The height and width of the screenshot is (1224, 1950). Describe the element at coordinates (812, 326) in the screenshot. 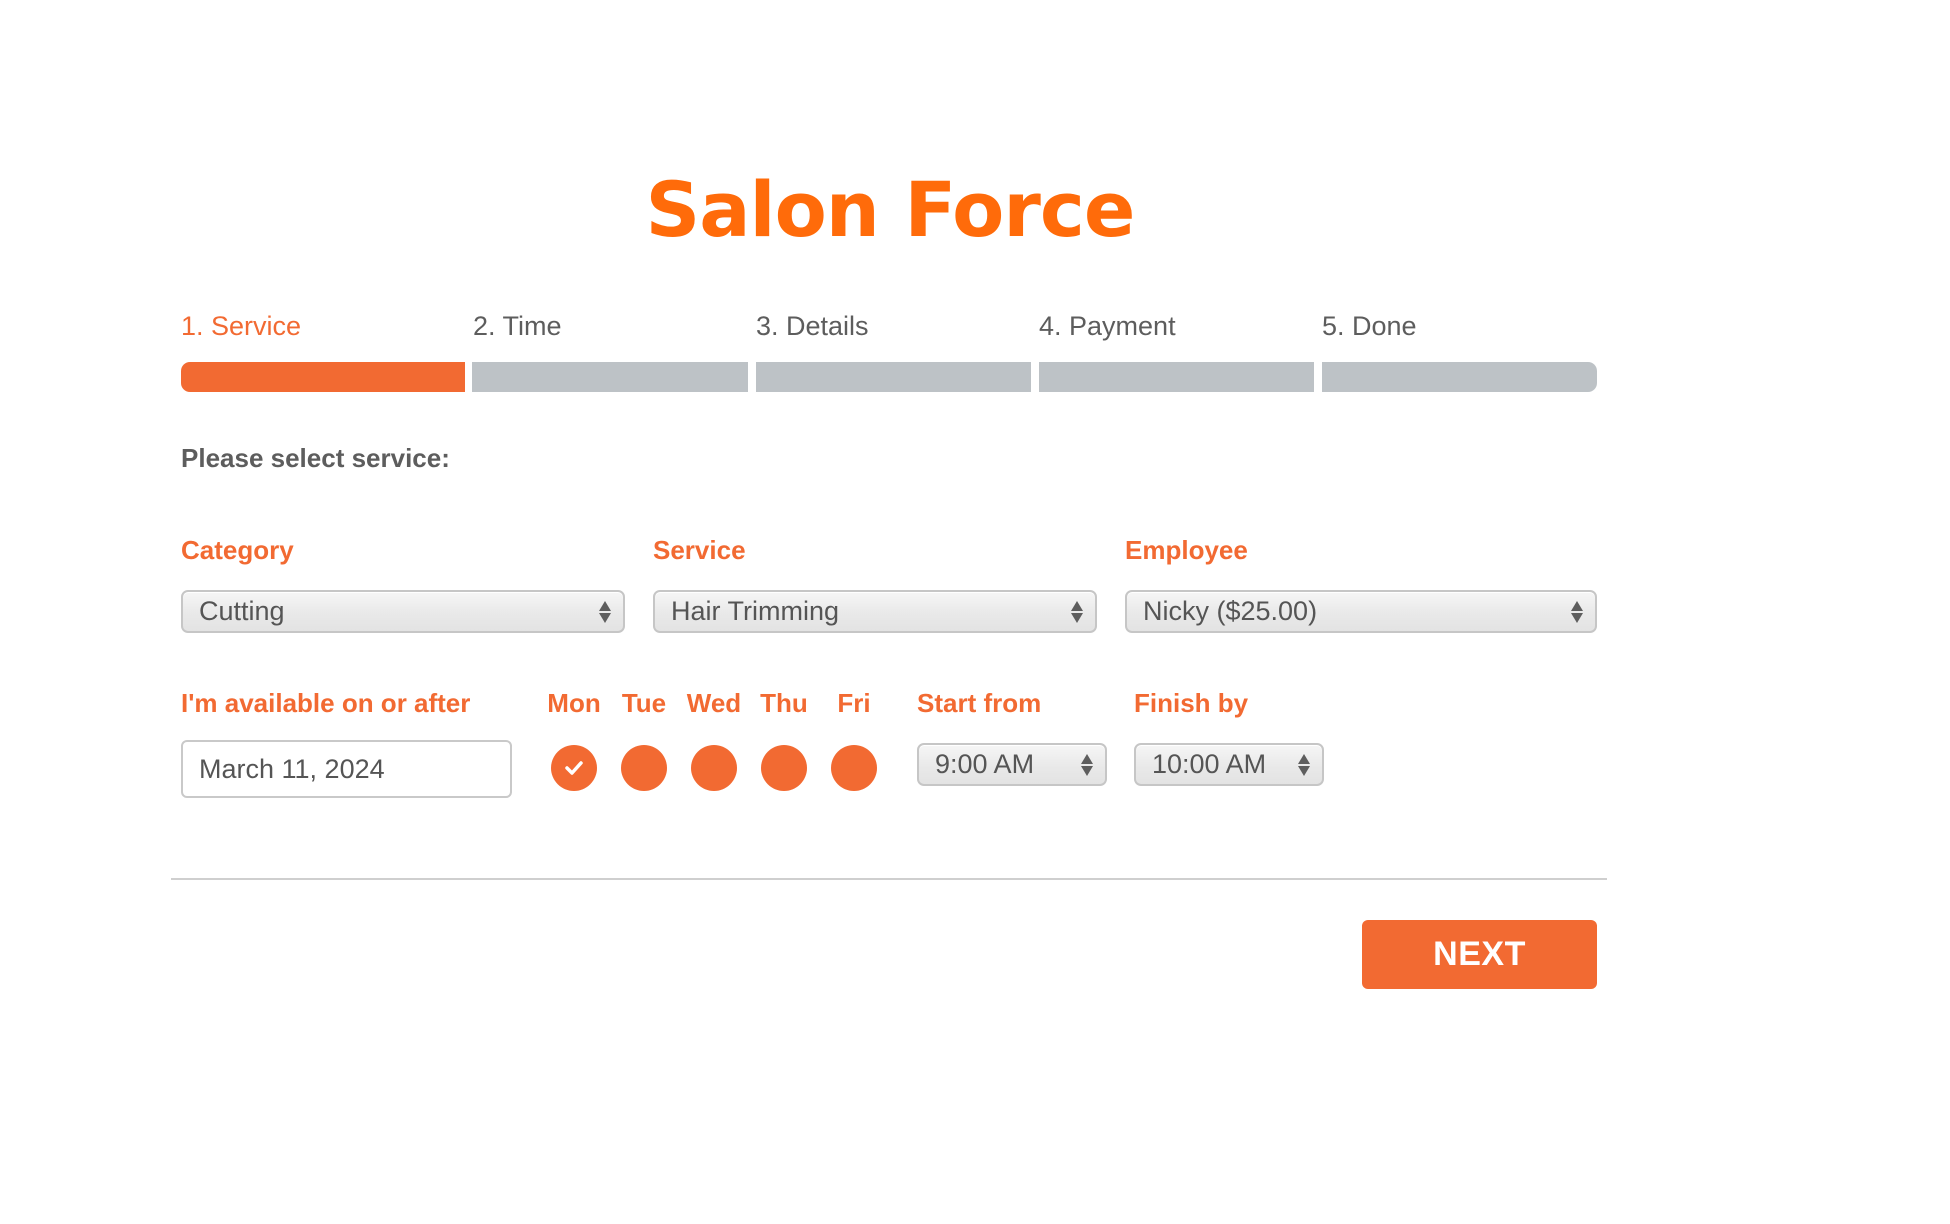

I see `step-details: 3. Details` at that location.